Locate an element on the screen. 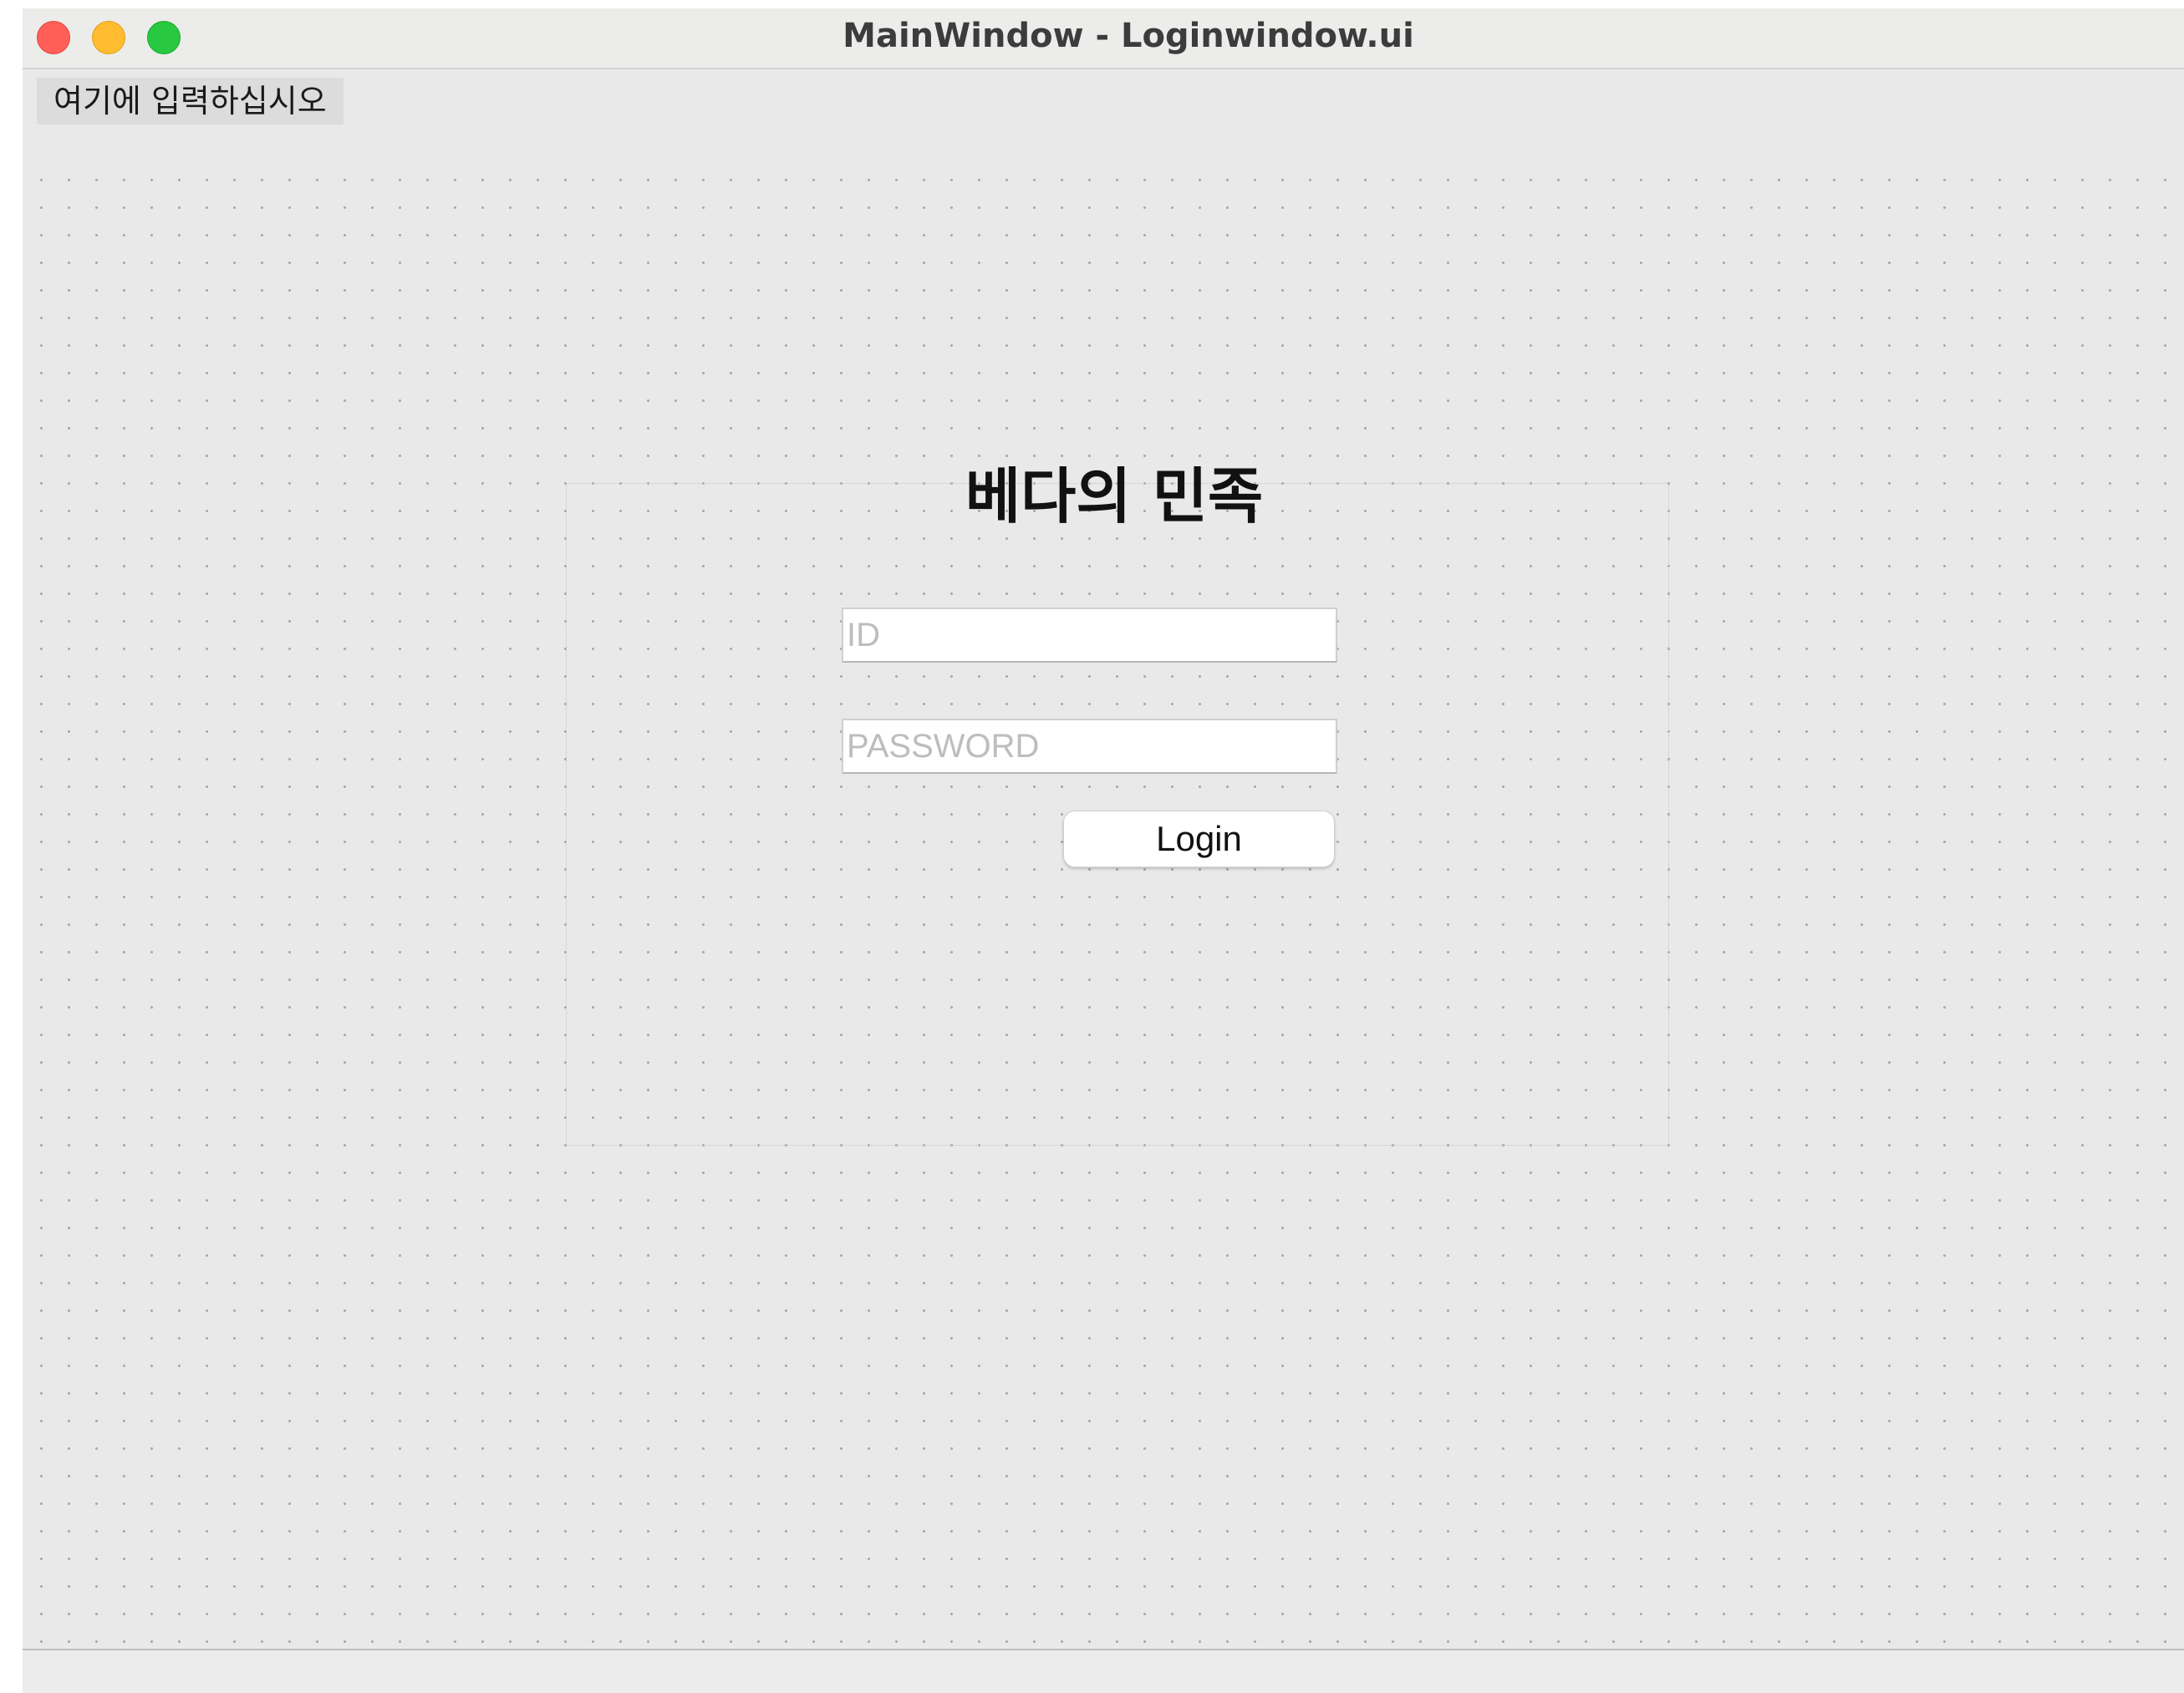 This screenshot has height=1693, width=2184. app-title-label: 베다의 민족 is located at coordinates (1114, 496).